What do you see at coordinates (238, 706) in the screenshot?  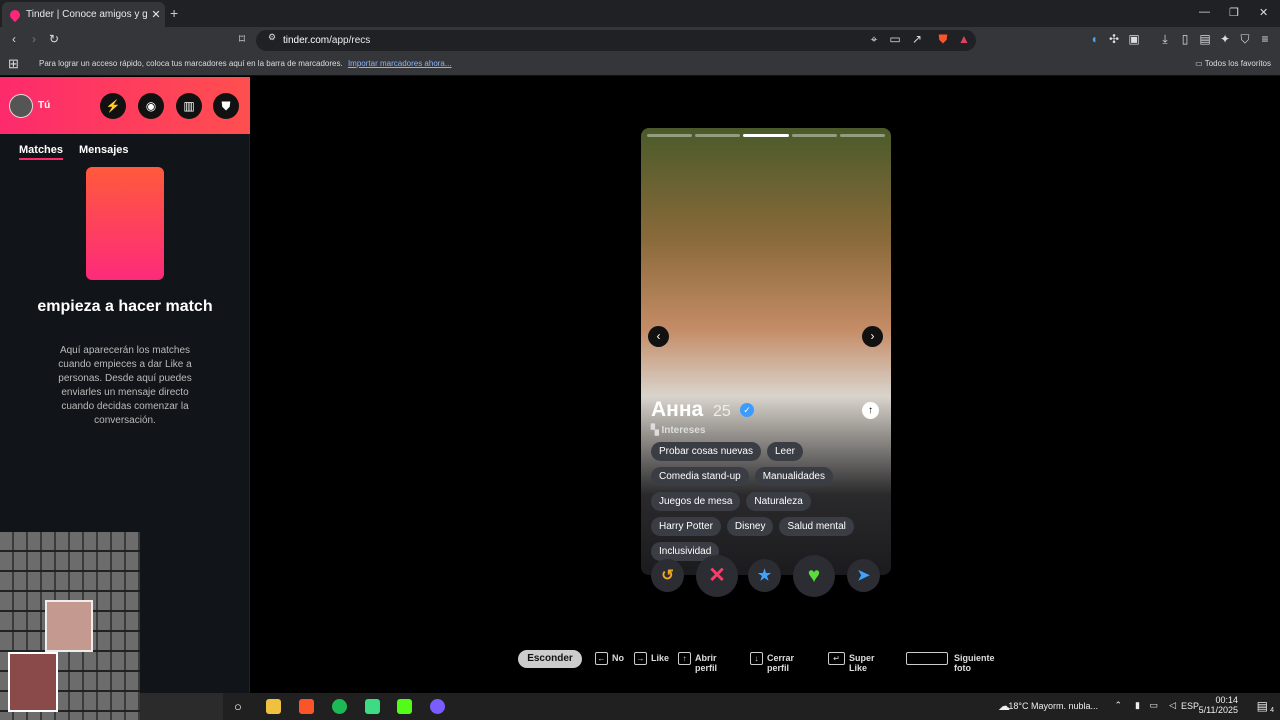 I see `task-view-icon: ○` at bounding box center [238, 706].